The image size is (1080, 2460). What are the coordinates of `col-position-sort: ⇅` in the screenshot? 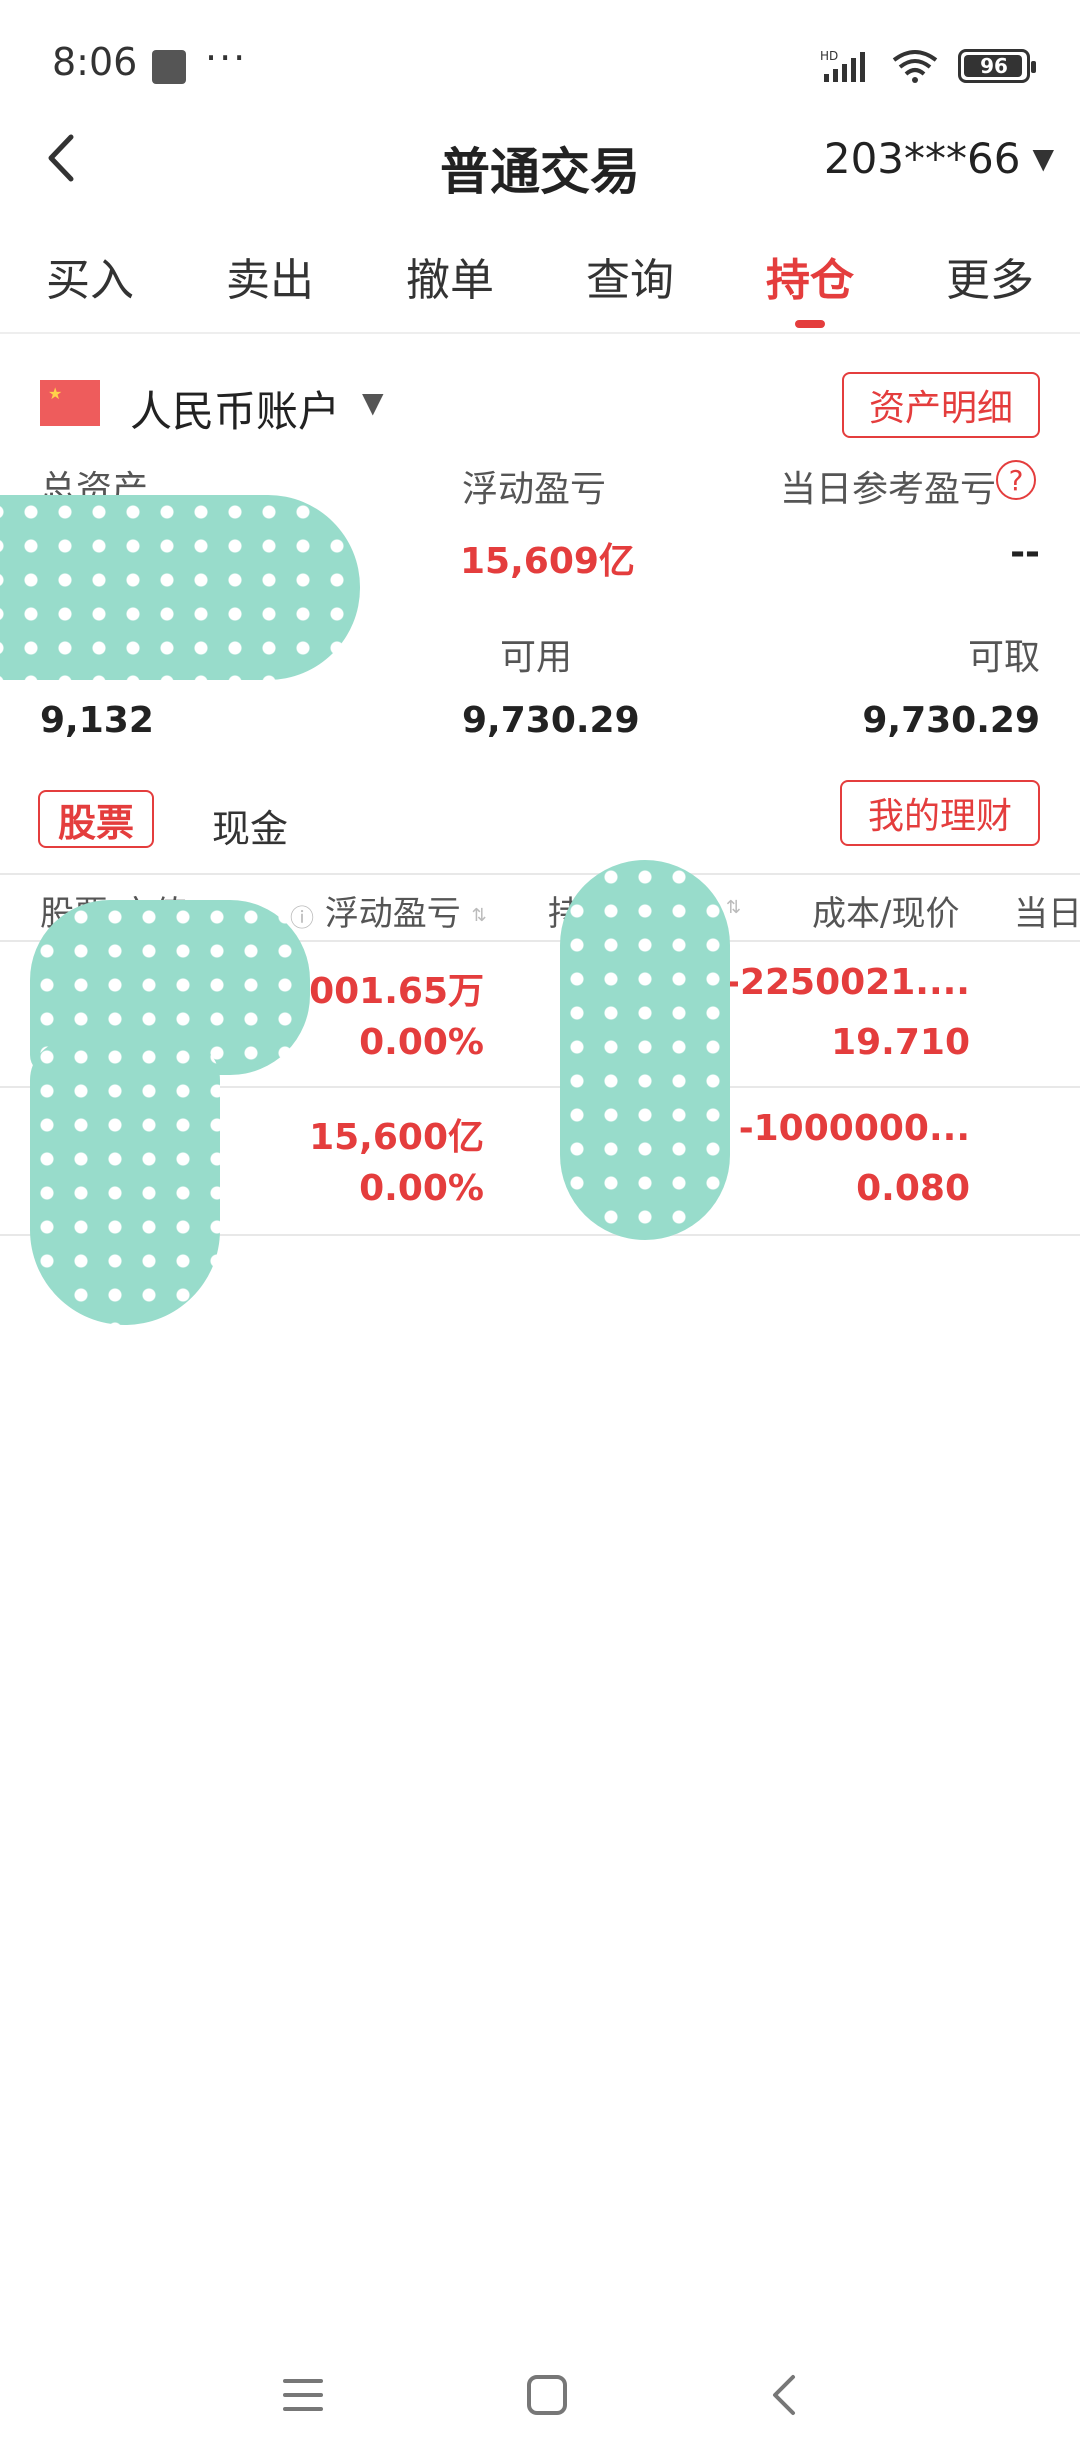 It's located at (733, 906).